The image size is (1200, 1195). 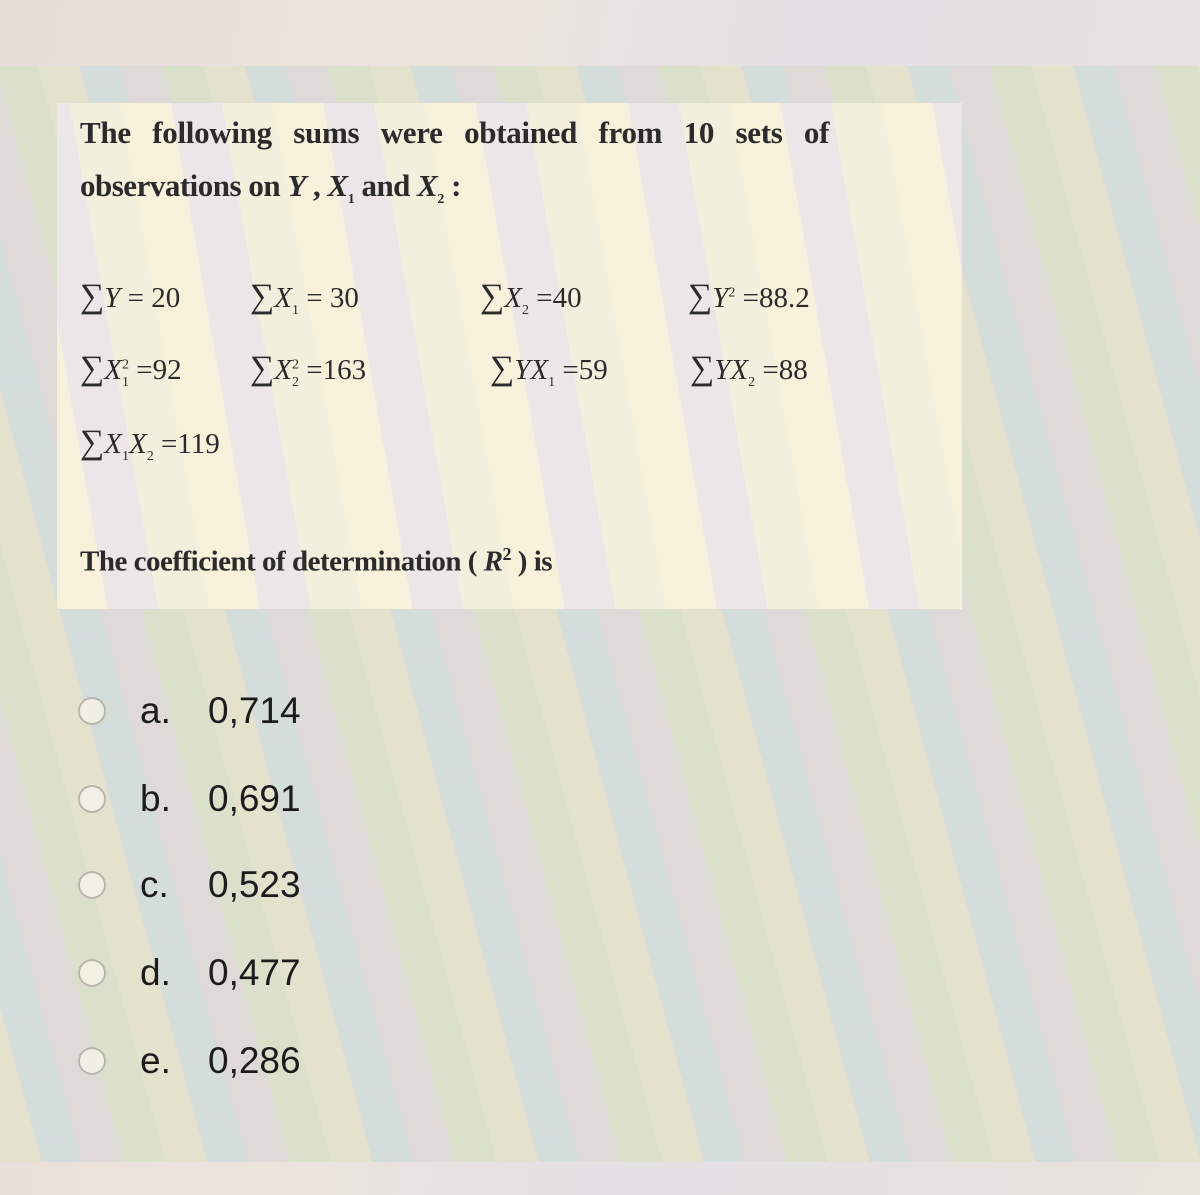 I want to click on option-letter: a., so click(x=155, y=710).